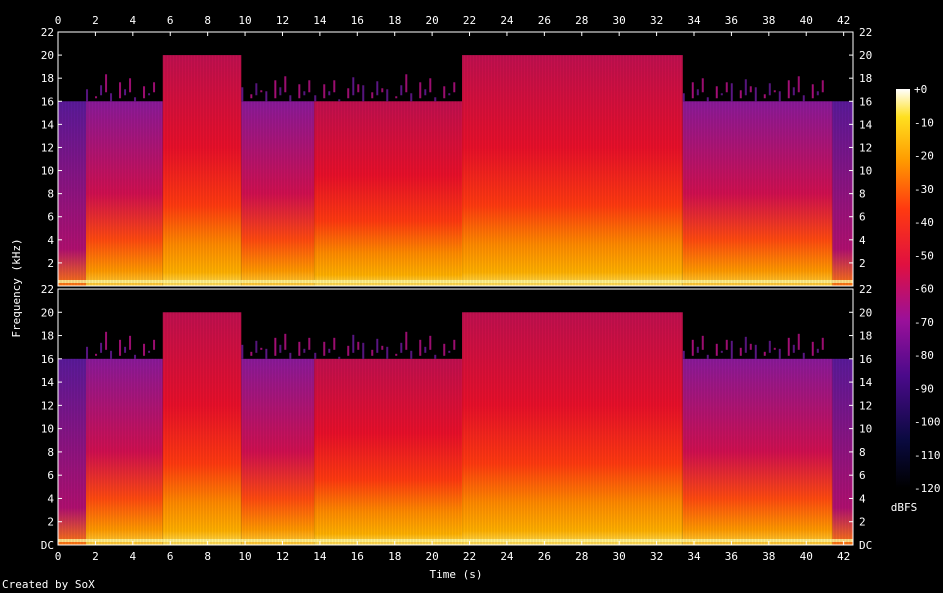 Image resolution: width=943 pixels, height=593 pixels. Describe the element at coordinates (619, 20) in the screenshot. I see `xtick-label-top: 30` at that location.